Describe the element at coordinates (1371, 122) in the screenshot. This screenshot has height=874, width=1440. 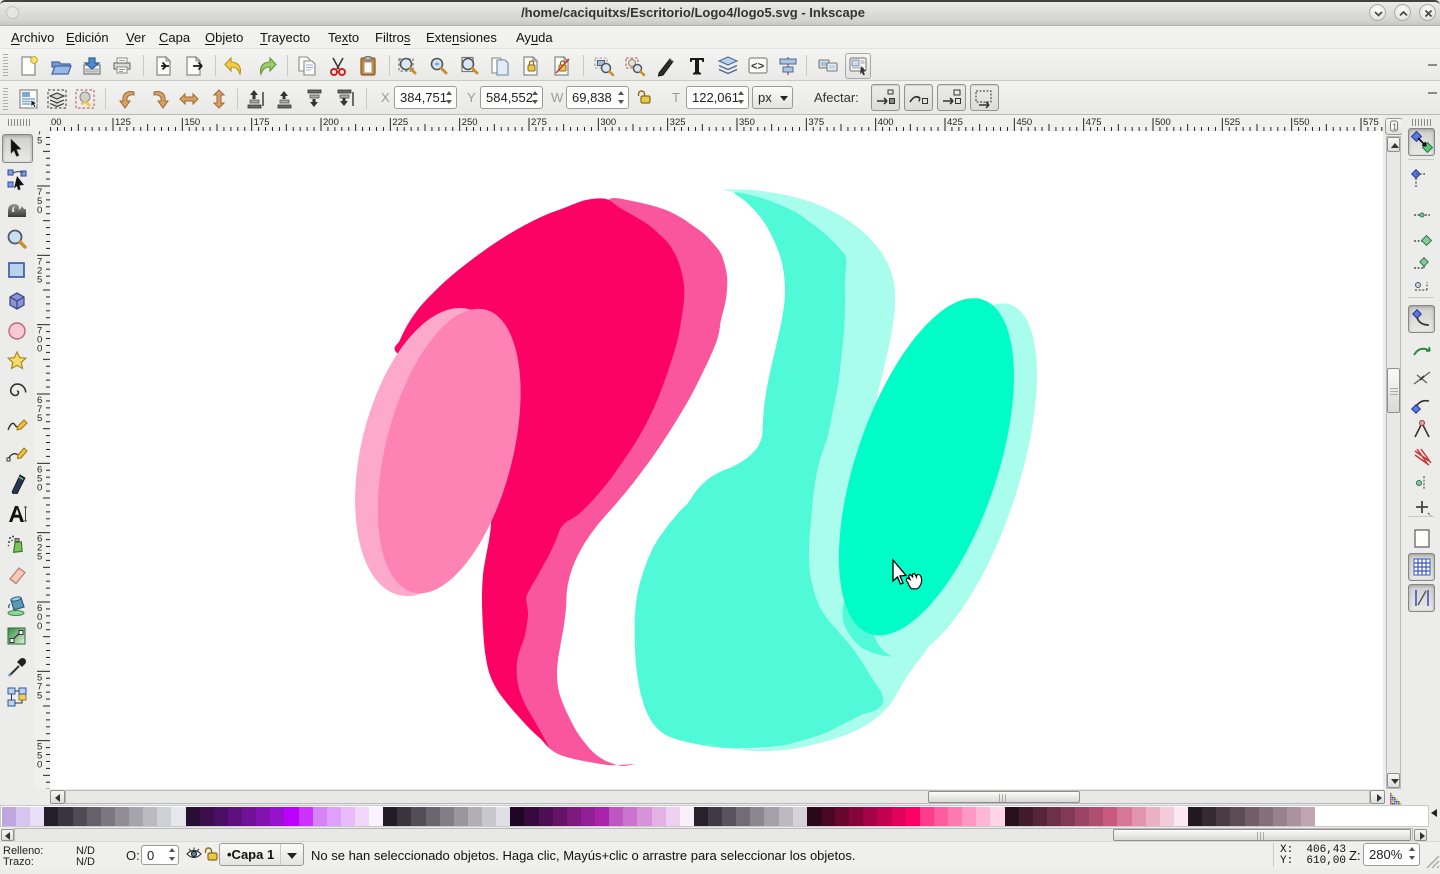
I see `svg-text: 575` at that location.